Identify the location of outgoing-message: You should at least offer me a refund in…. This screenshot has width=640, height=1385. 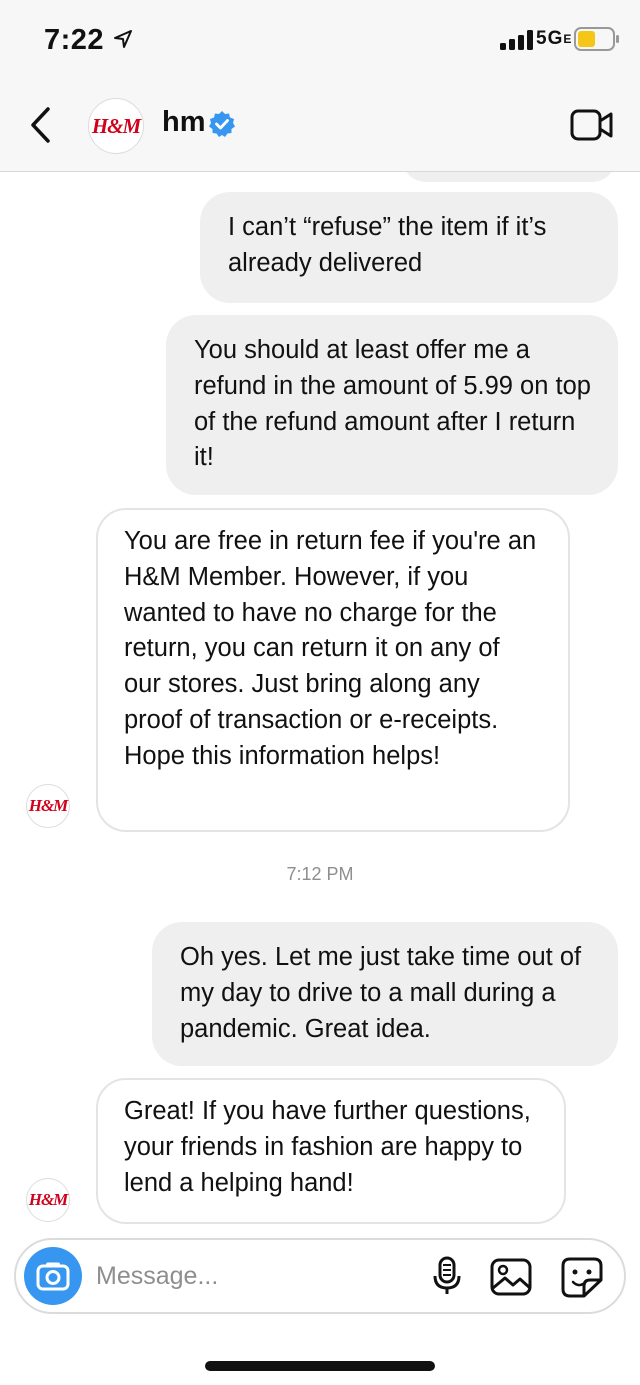
(392, 405).